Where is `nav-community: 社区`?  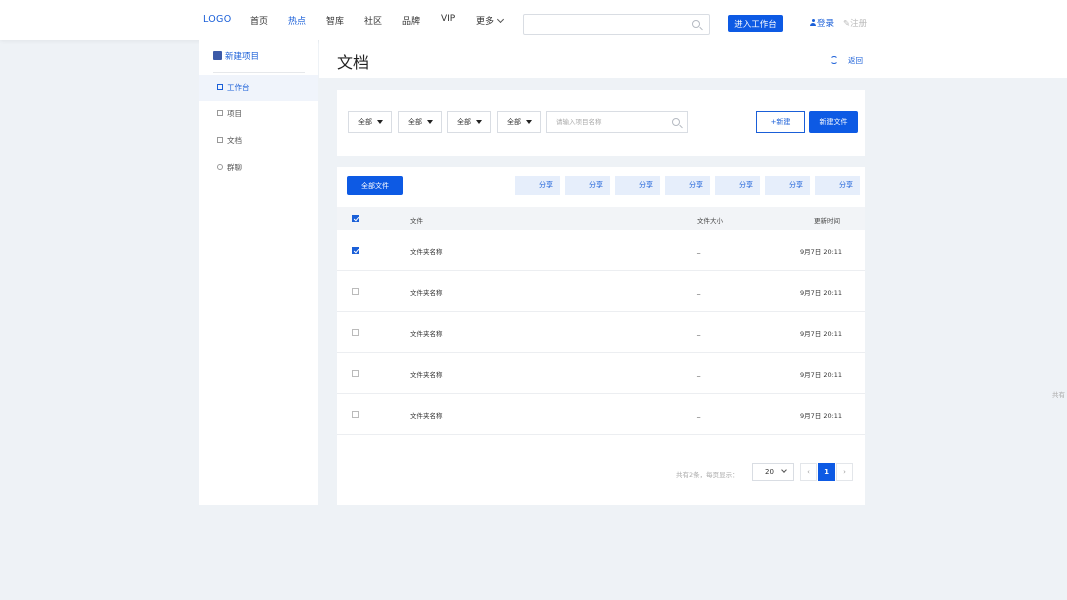 nav-community: 社区 is located at coordinates (373, 20).